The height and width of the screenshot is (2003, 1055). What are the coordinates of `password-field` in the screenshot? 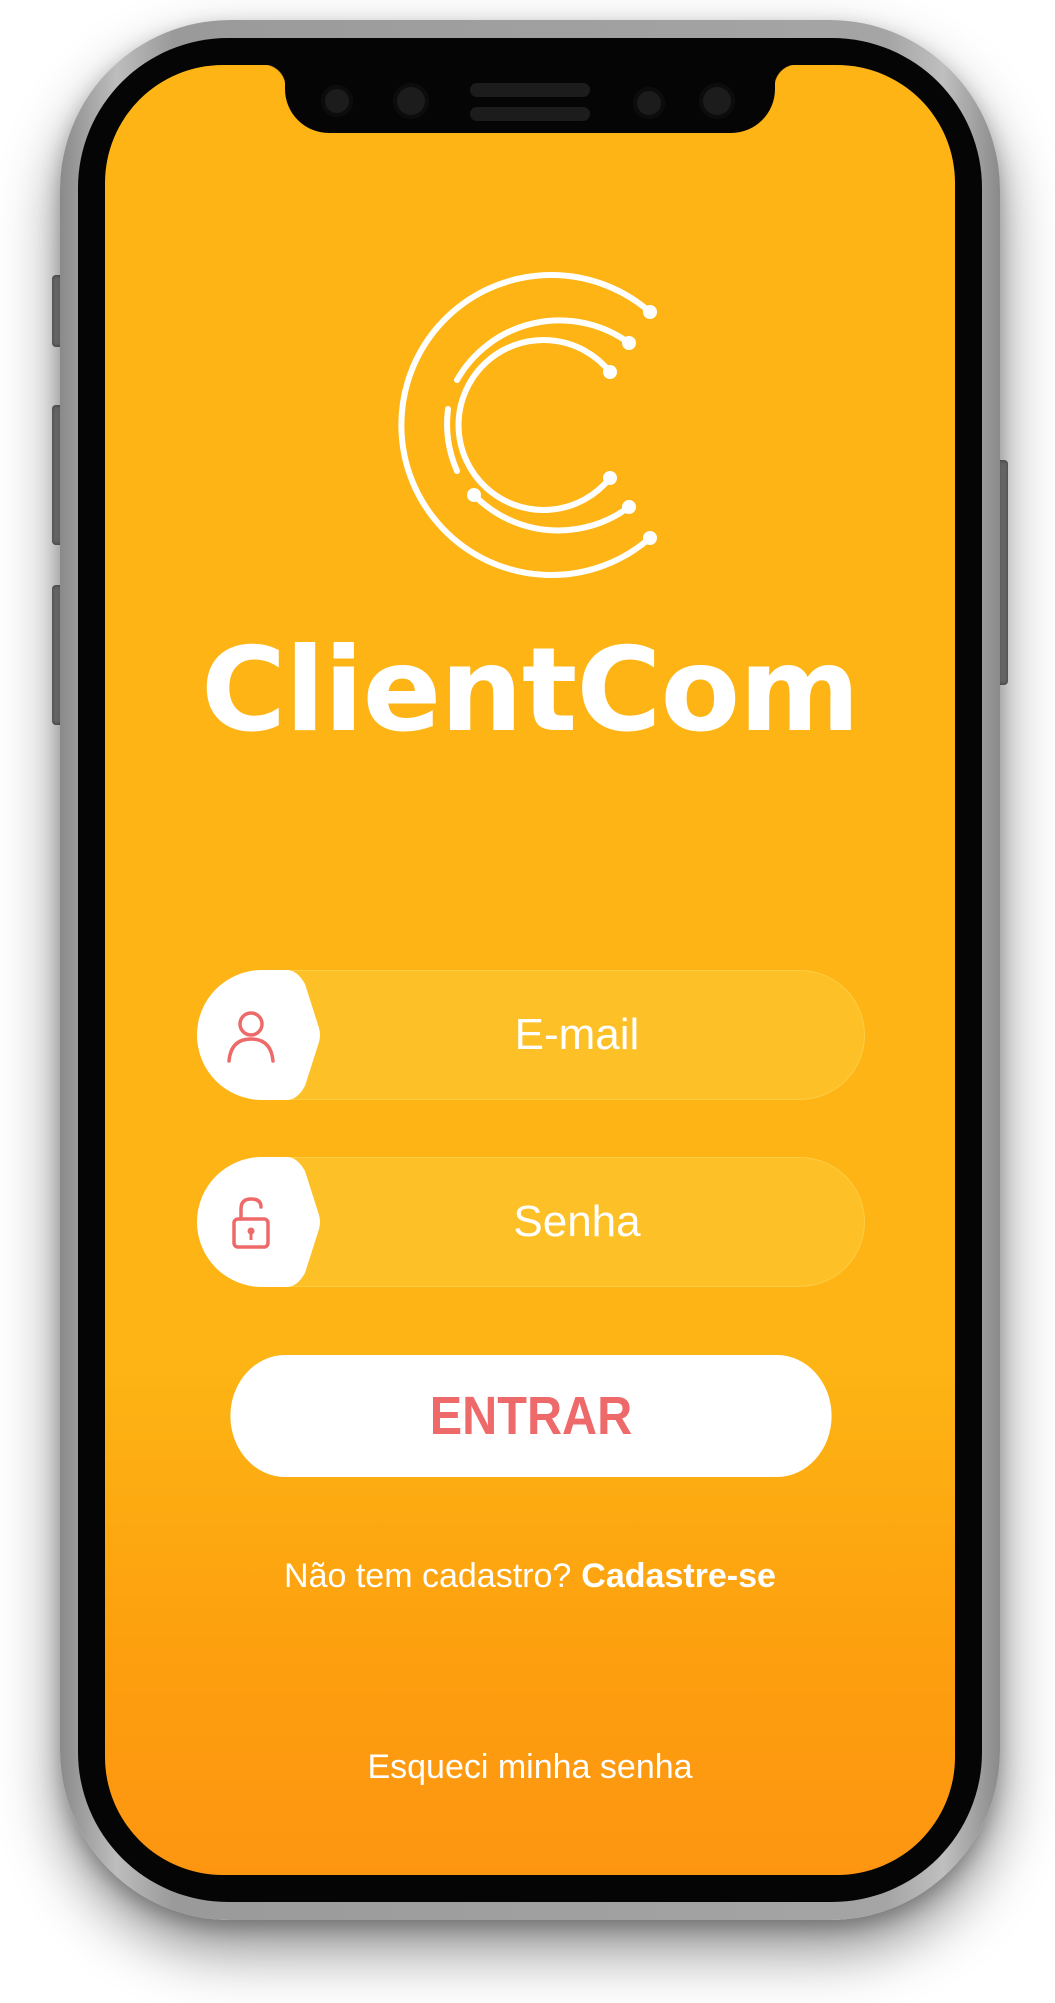 It's located at (531, 1222).